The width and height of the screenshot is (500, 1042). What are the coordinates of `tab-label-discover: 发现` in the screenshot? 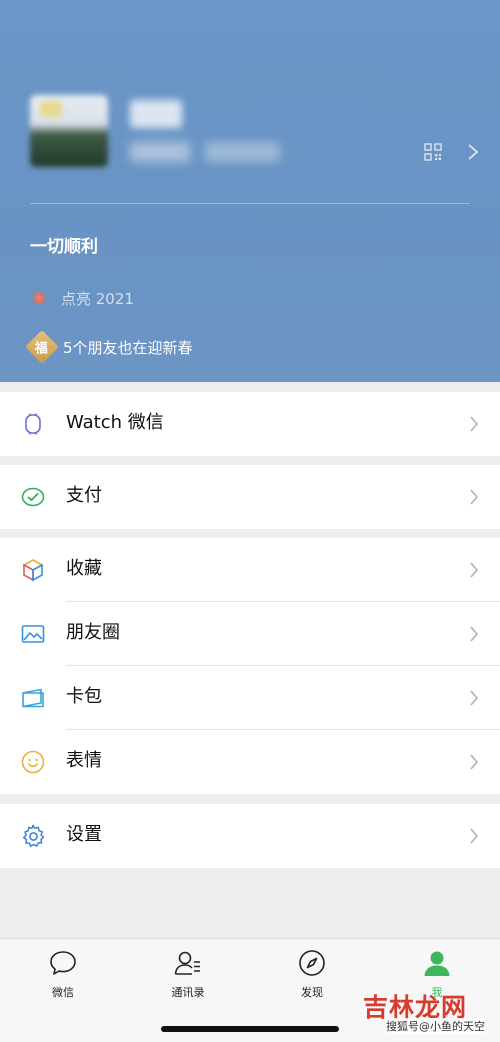 It's located at (312, 992).